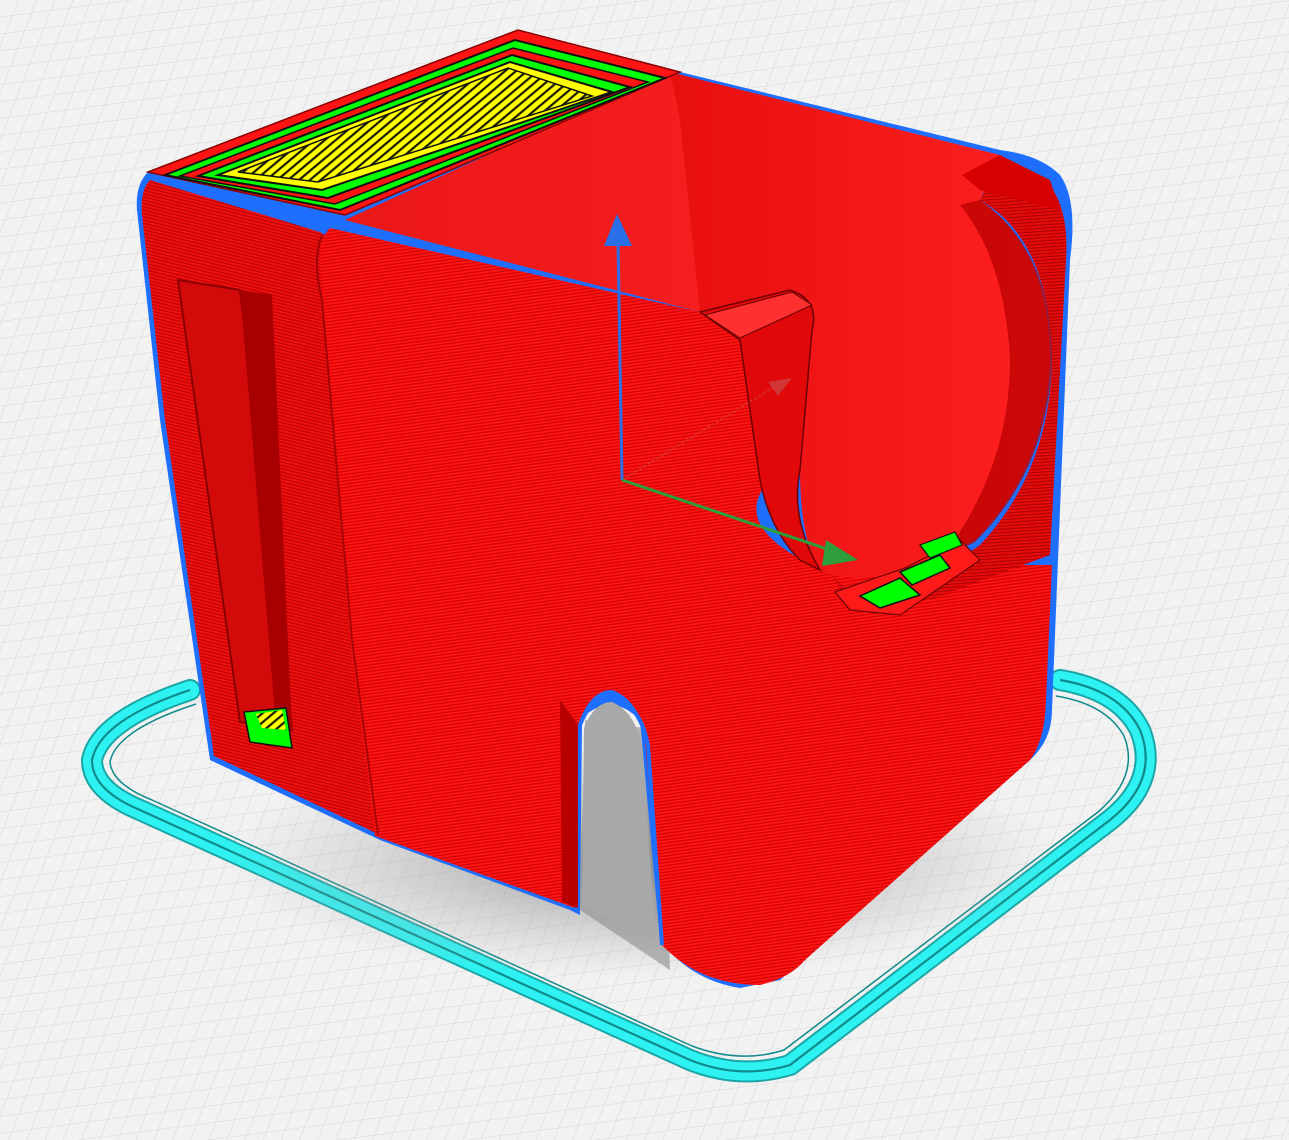 This screenshot has width=1289, height=1140. What do you see at coordinates (569, 804) in the screenshot?
I see `arch-left-leg-edge` at bounding box center [569, 804].